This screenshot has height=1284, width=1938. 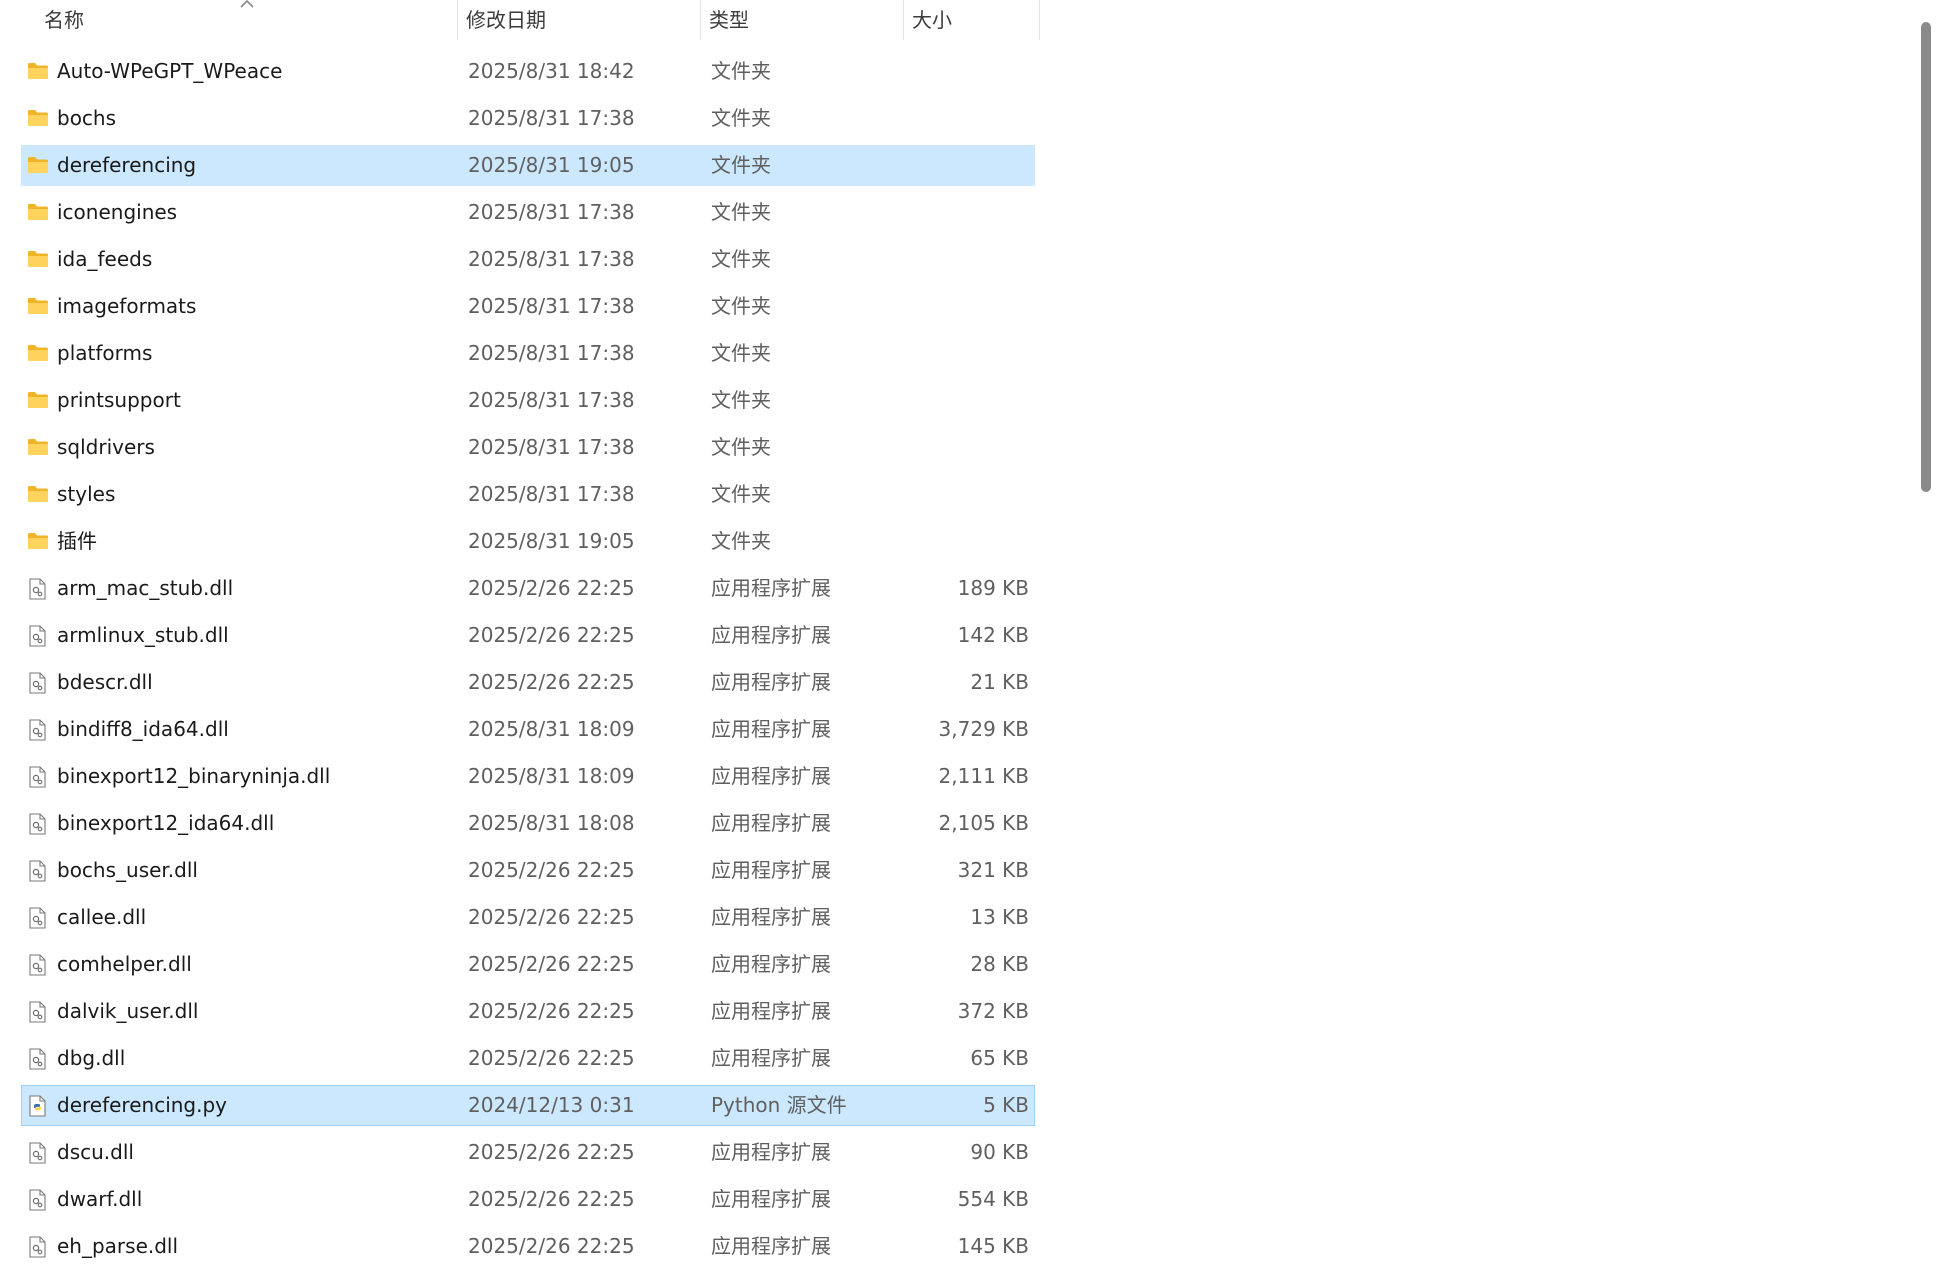 I want to click on column-header-bar: 名称 修改日期 类型 大小, so click(x=520, y=20).